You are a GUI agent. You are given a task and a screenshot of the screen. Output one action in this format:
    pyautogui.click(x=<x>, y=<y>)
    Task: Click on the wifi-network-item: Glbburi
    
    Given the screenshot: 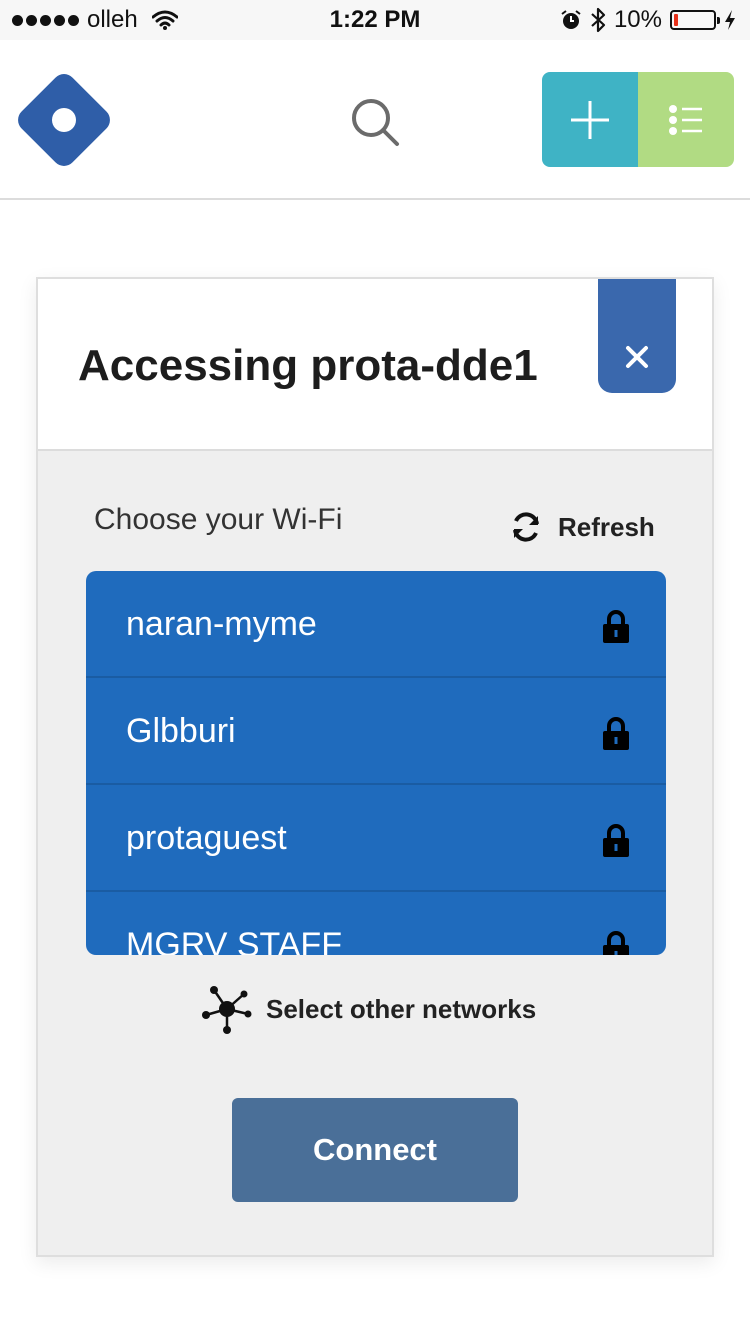 What is the action you would take?
    pyautogui.click(x=376, y=731)
    